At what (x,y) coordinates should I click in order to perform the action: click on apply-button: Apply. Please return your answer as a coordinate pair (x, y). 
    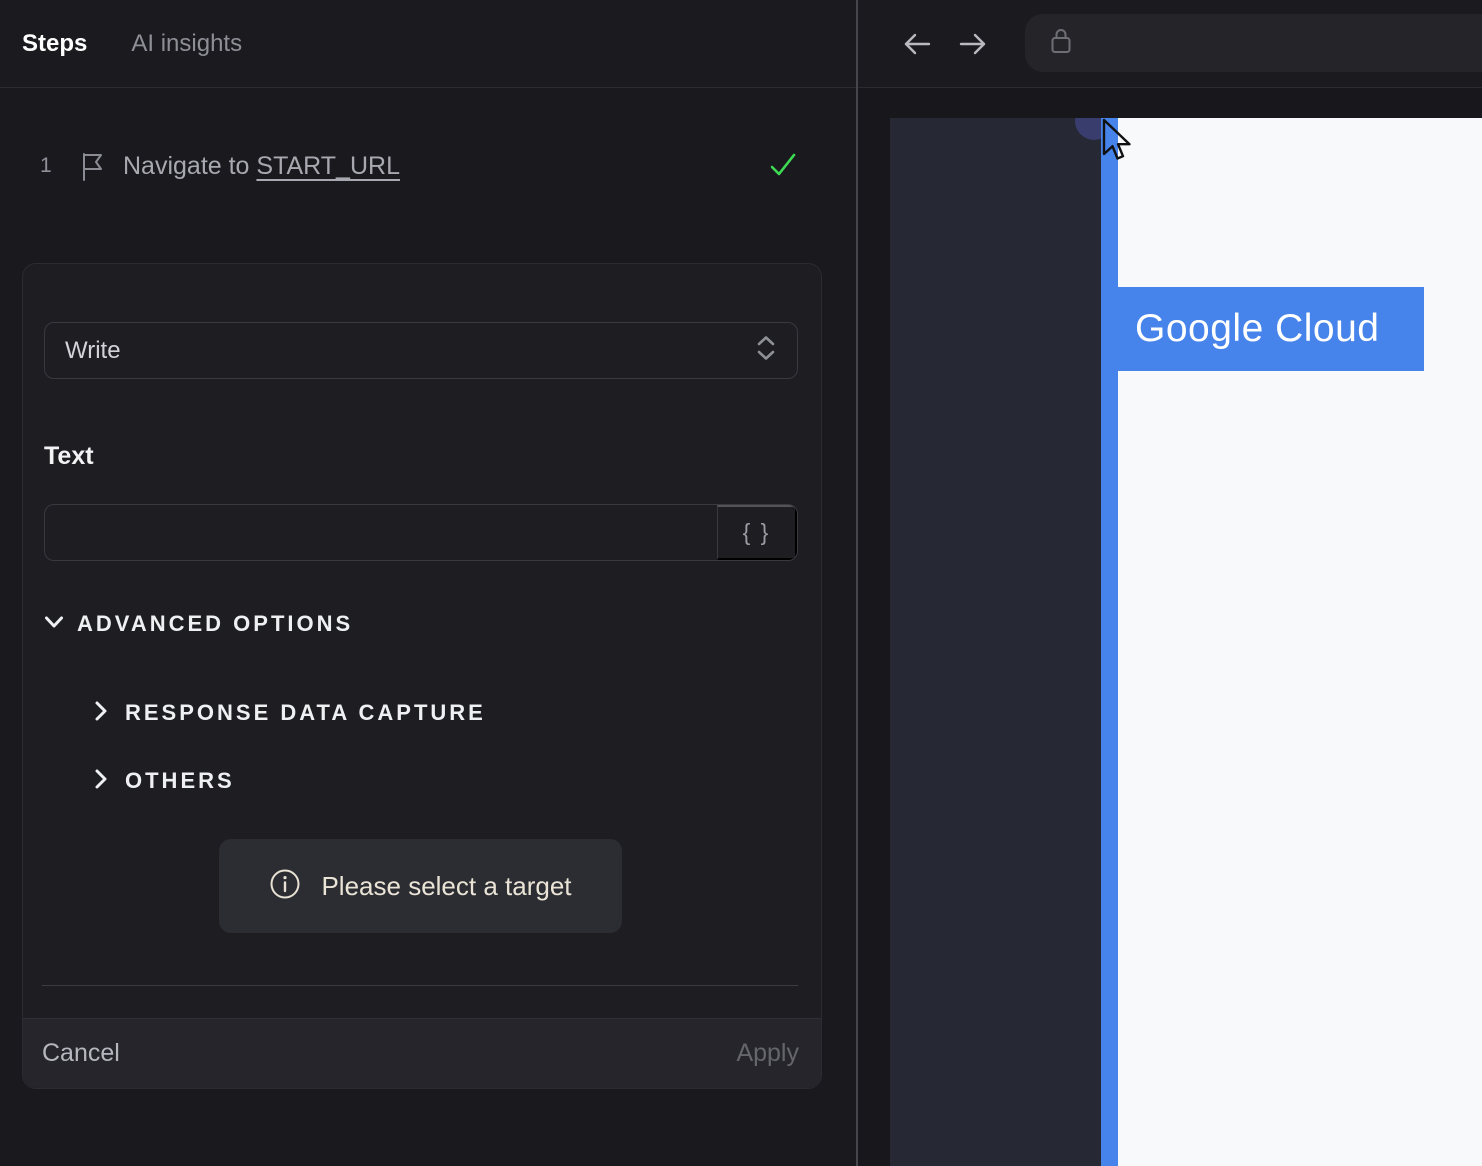
    Looking at the image, I should click on (767, 1053).